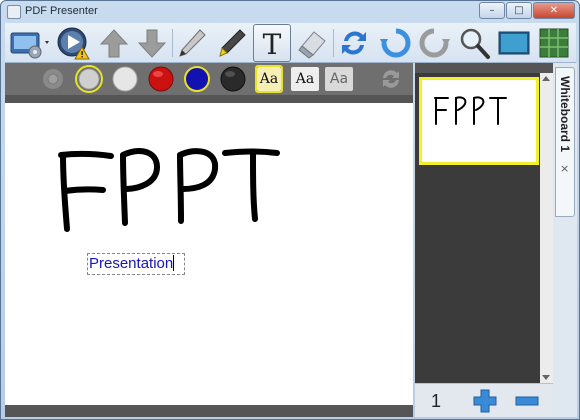 The height and width of the screenshot is (420, 580). I want to click on undo-button, so click(396, 43).